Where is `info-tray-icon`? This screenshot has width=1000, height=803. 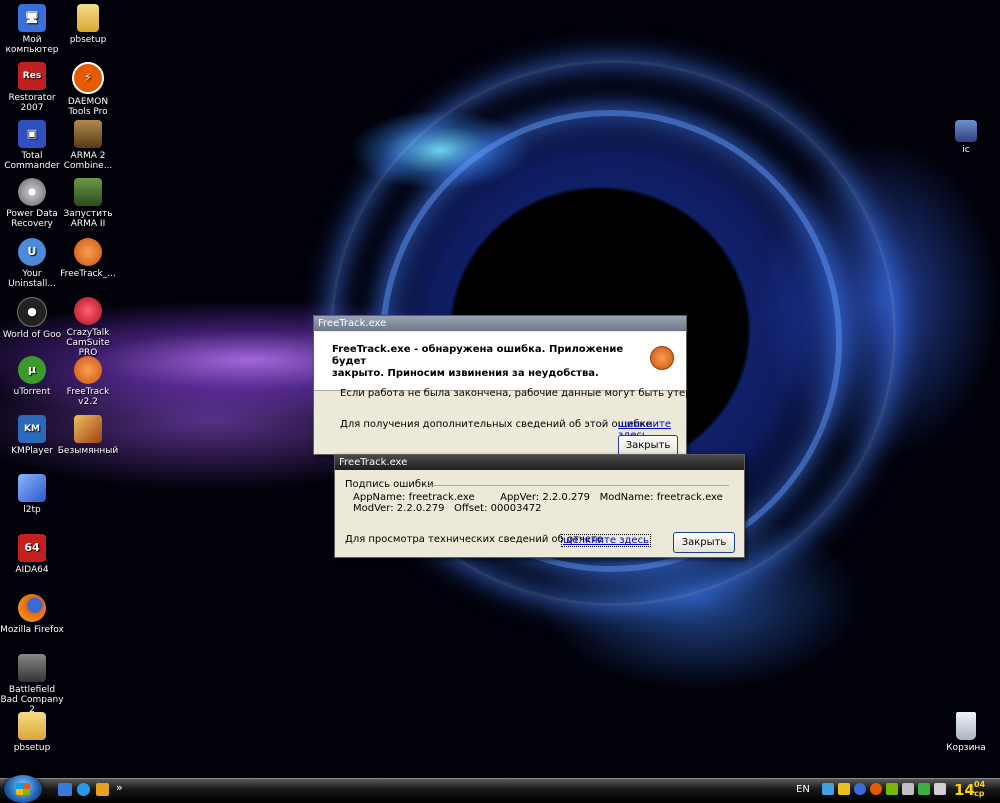 info-tray-icon is located at coordinates (860, 789).